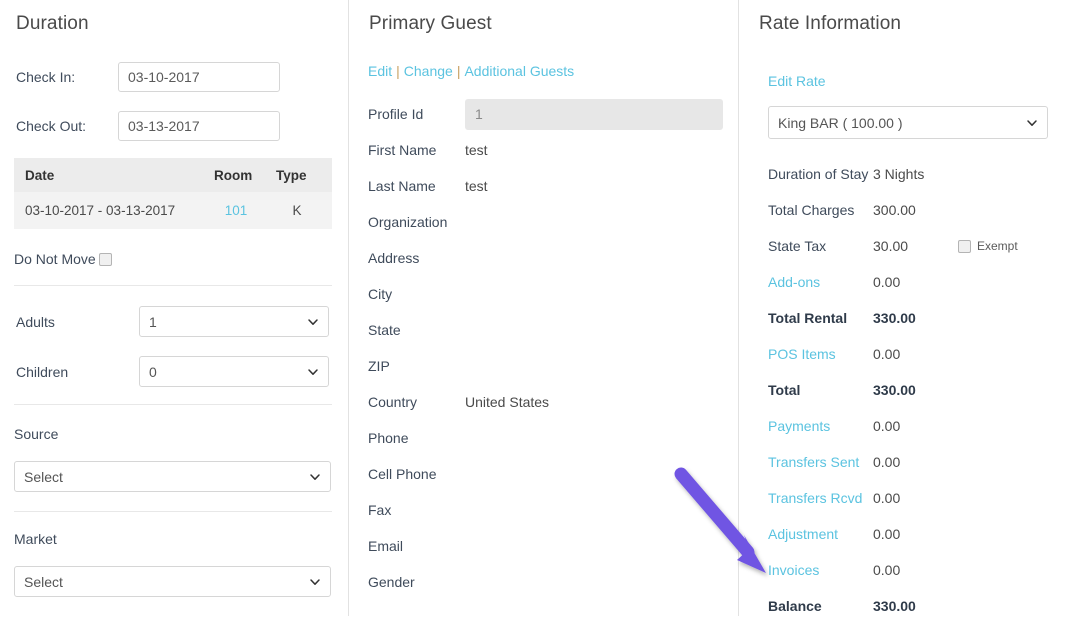  What do you see at coordinates (172, 581) in the screenshot?
I see `market-select: Select` at bounding box center [172, 581].